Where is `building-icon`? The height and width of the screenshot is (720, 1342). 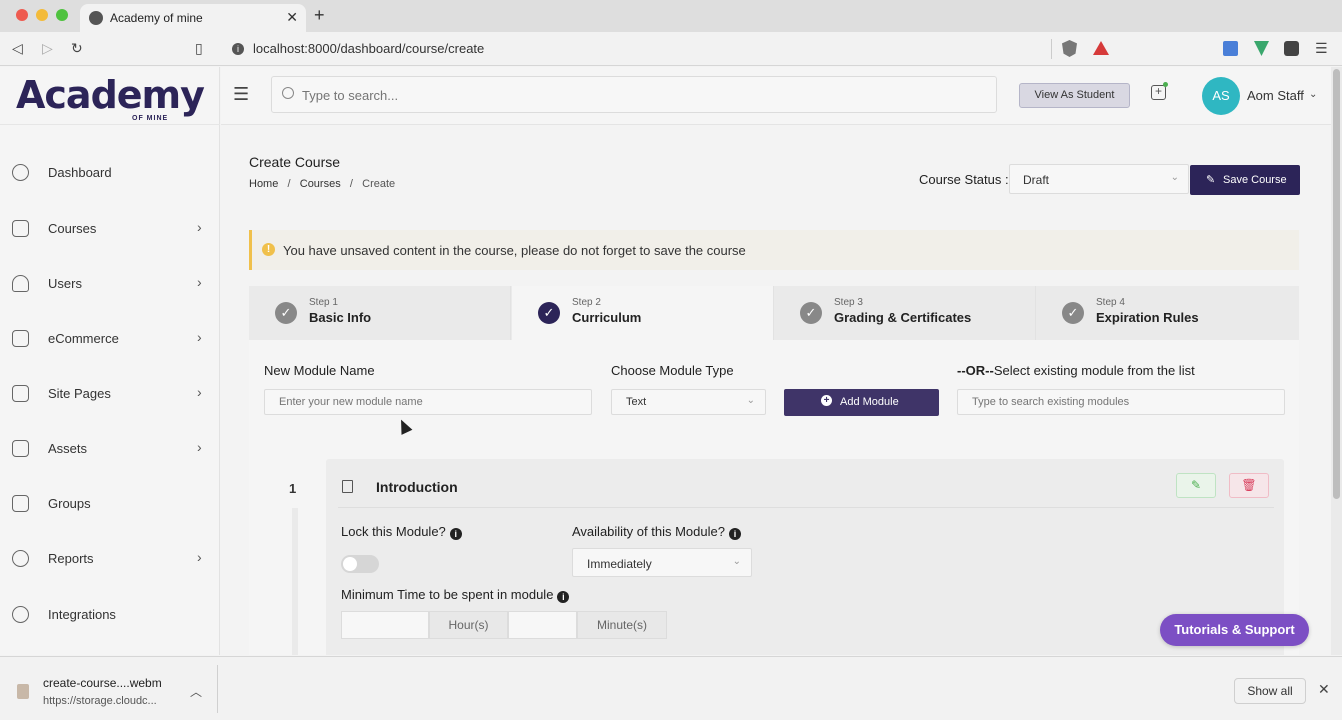 building-icon is located at coordinates (20, 503).